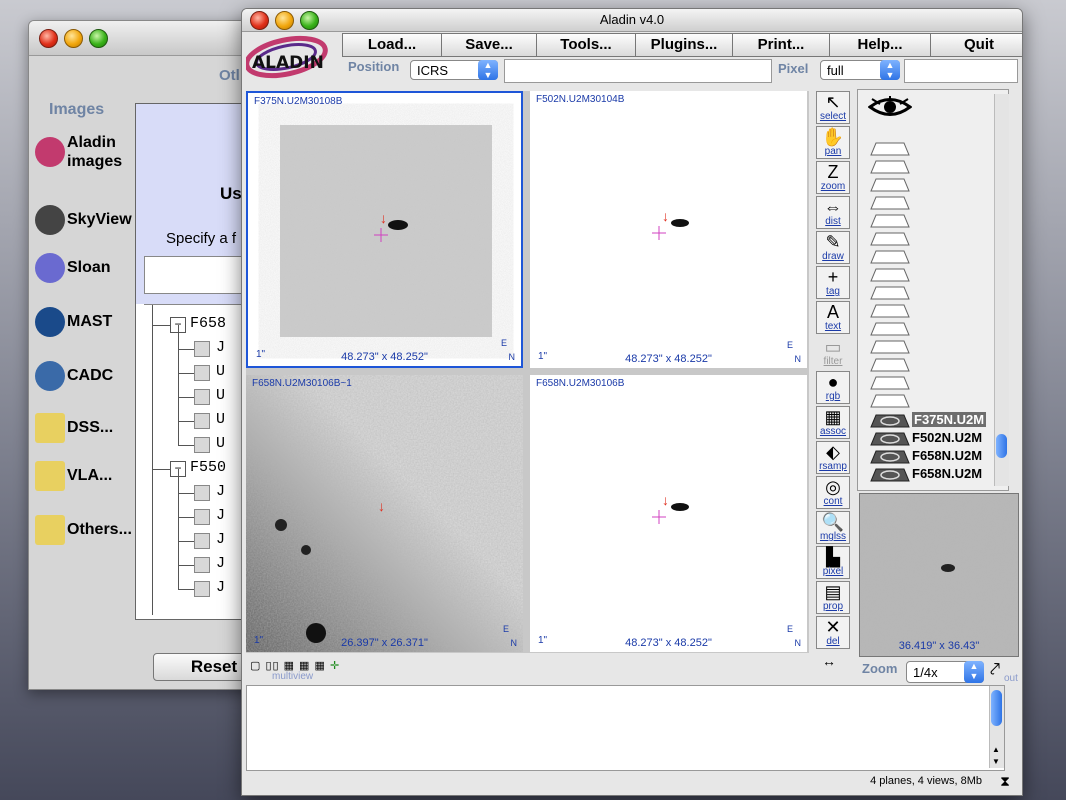 The width and height of the screenshot is (1066, 800). What do you see at coordinates (625, 728) in the screenshot?
I see `console-area: ▲ ▼` at bounding box center [625, 728].